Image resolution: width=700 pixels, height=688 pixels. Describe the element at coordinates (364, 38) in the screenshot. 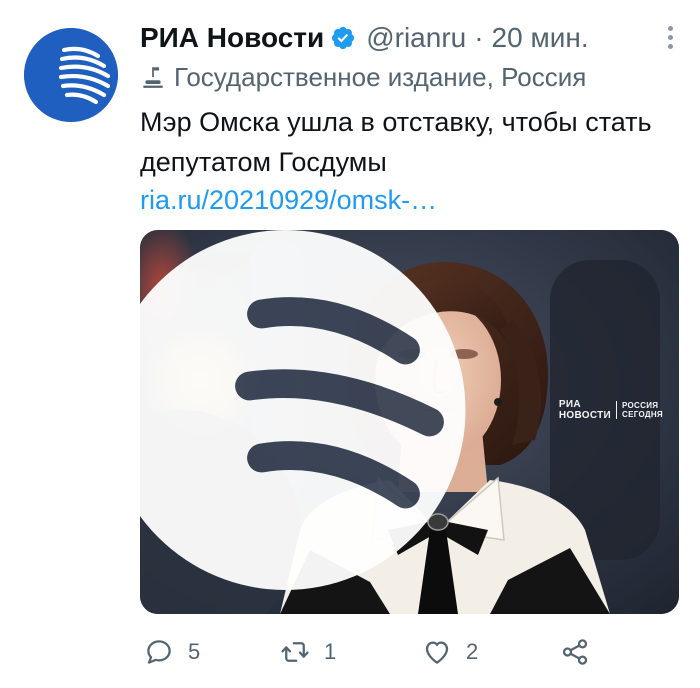

I see `tweet-header: РИА Новости @rianru · 20 мин.` at that location.